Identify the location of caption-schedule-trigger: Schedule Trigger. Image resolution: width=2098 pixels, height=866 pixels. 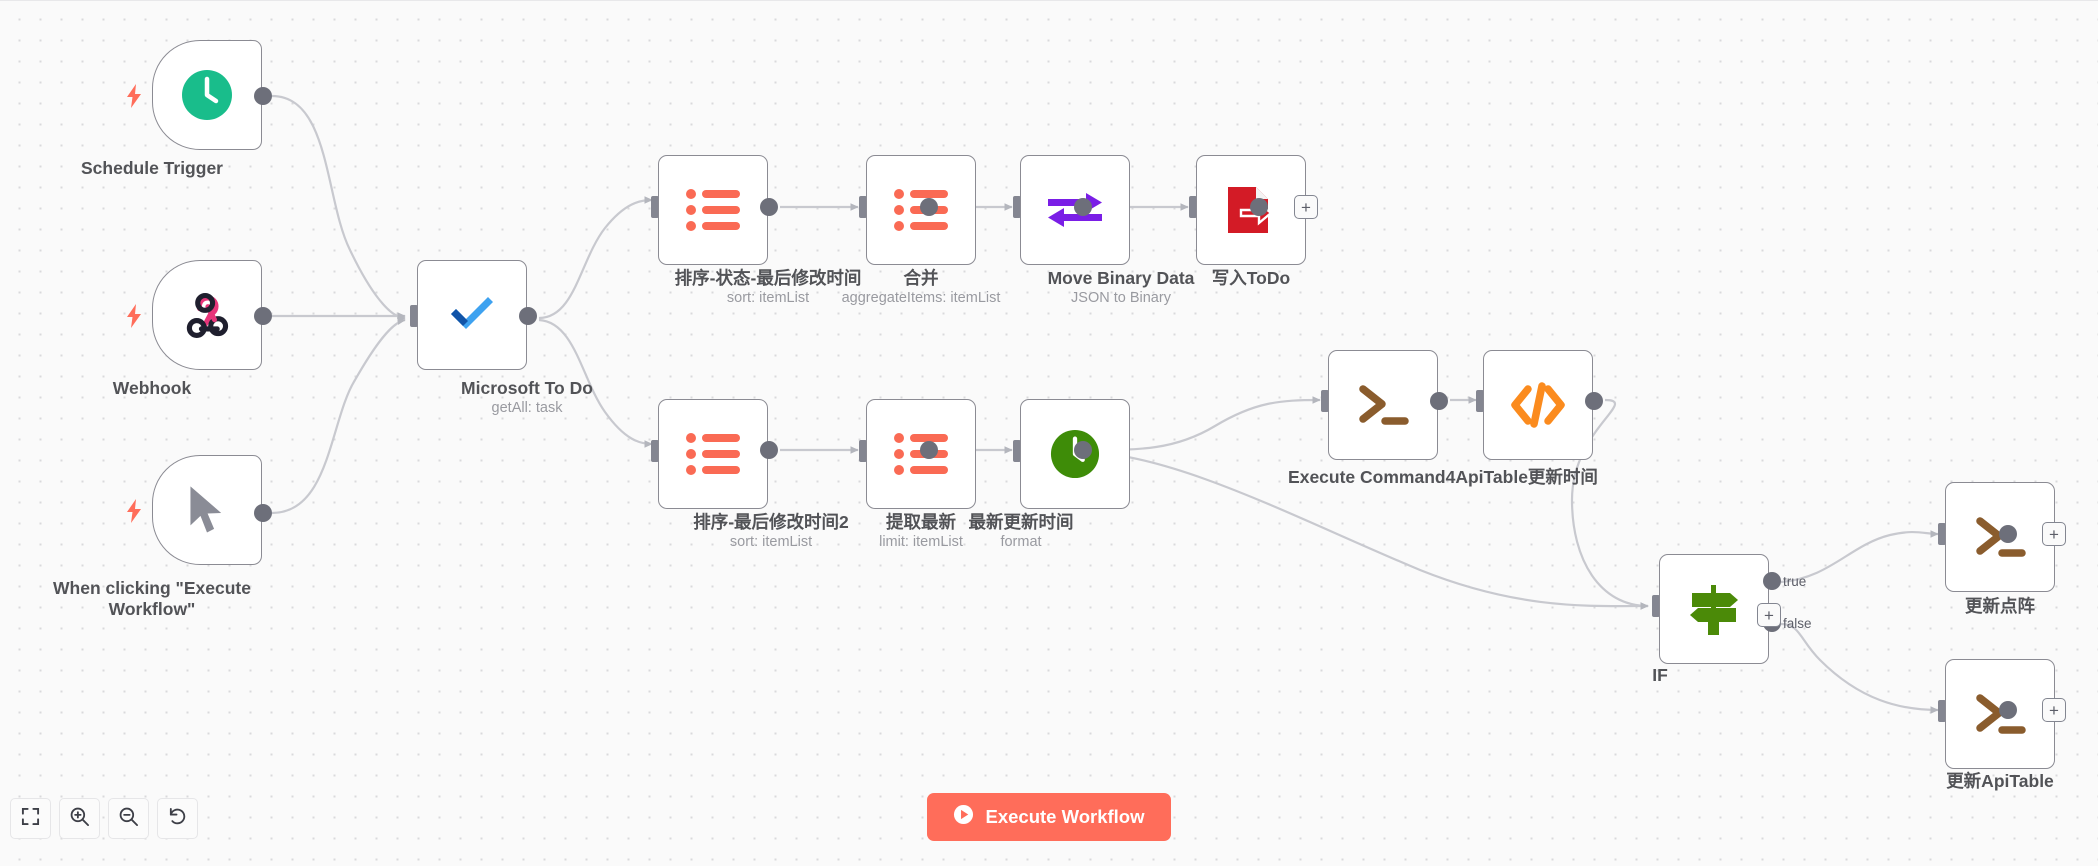
(152, 168).